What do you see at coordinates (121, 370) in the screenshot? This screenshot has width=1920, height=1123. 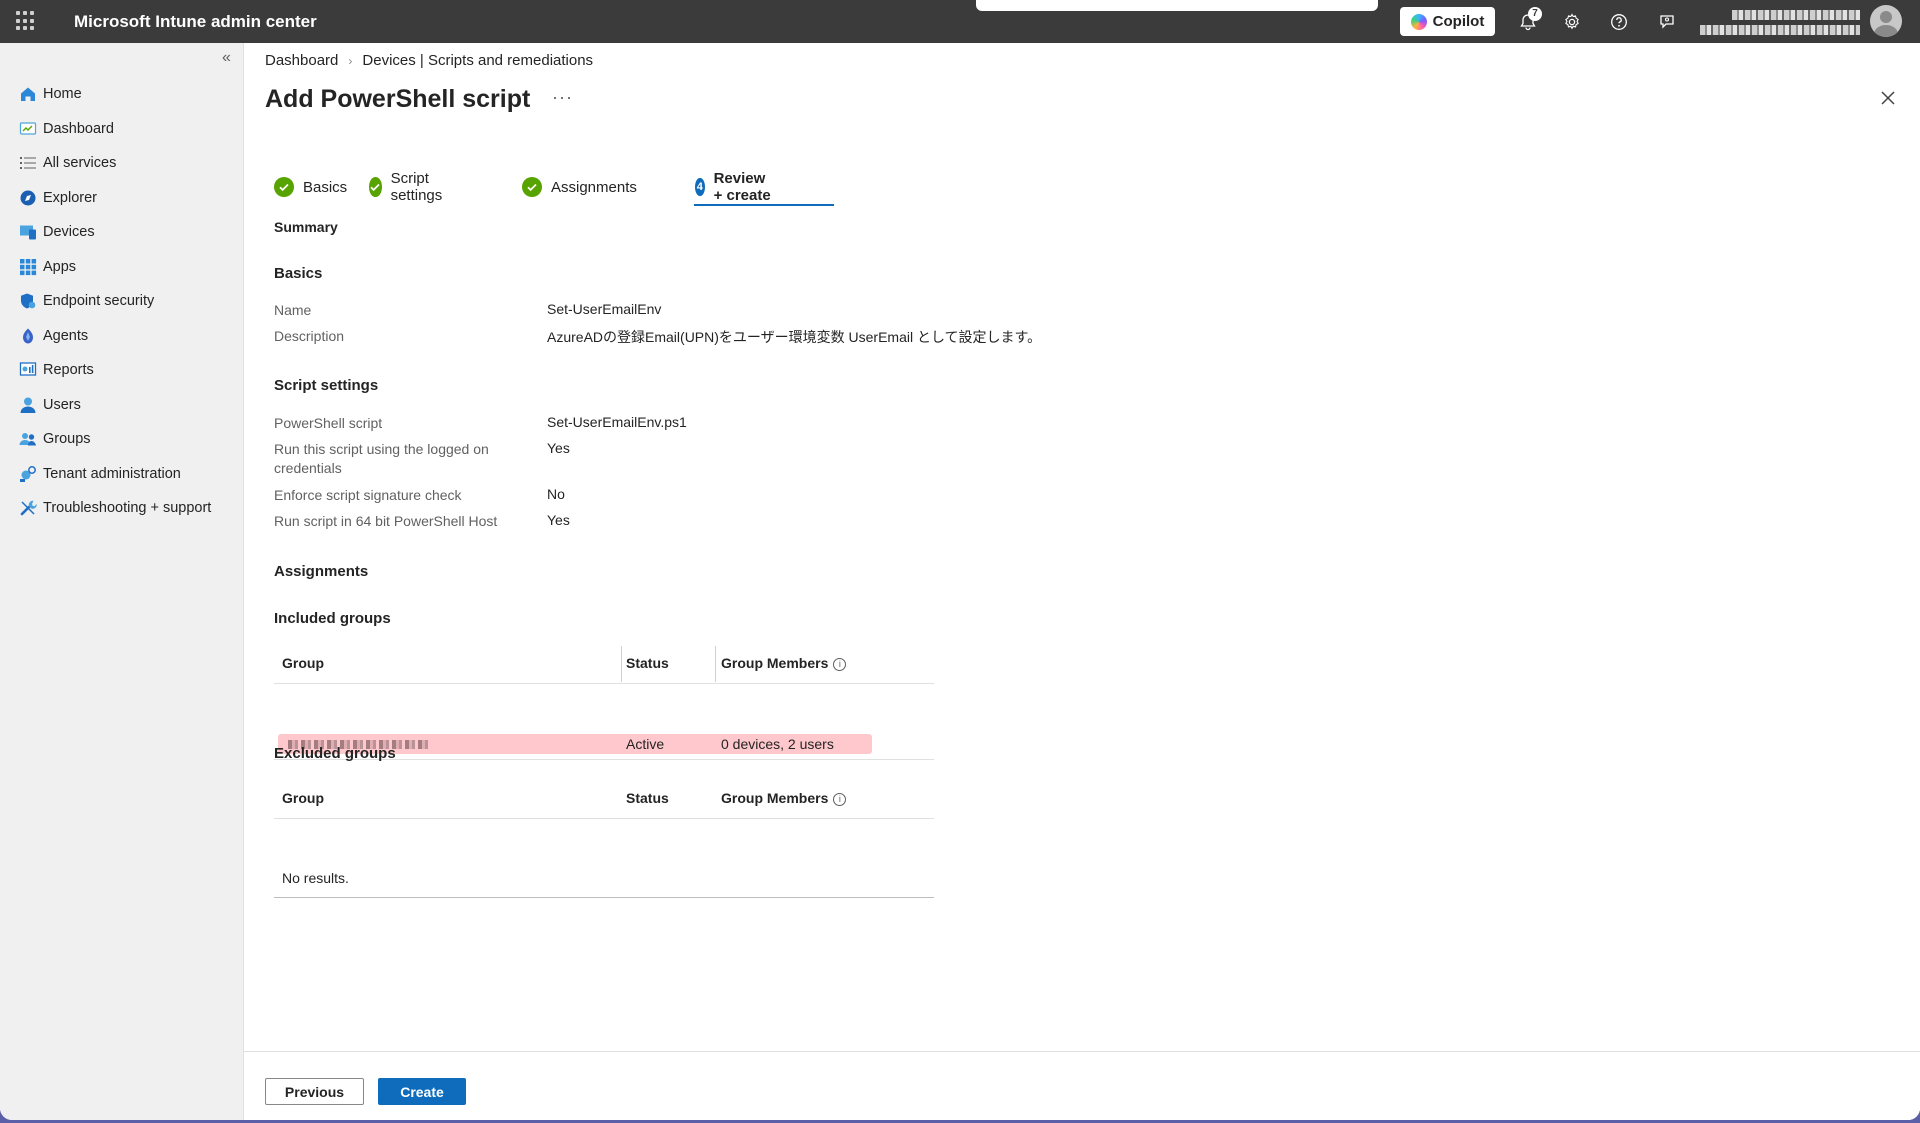 I see `sidebar-item-reports: Reports` at bounding box center [121, 370].